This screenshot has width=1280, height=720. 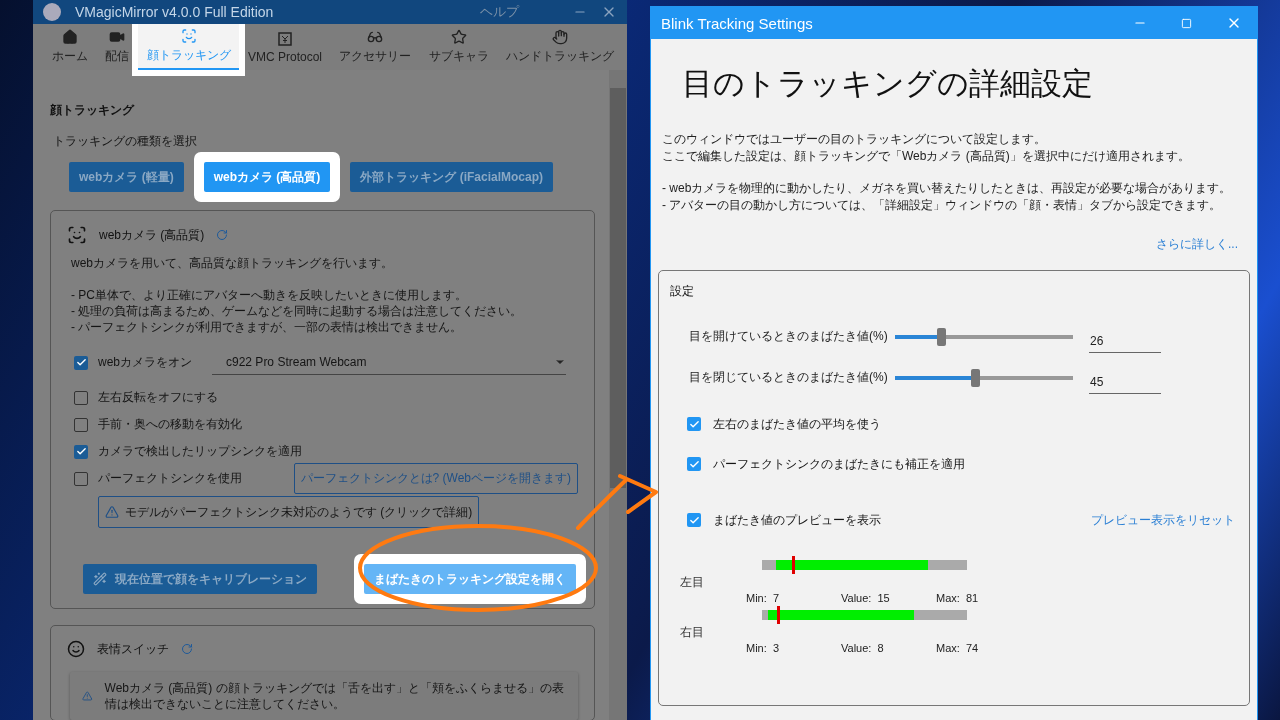 What do you see at coordinates (200, 579) in the screenshot?
I see `calibrate-button: 現在位置で顔をキャリブレーション` at bounding box center [200, 579].